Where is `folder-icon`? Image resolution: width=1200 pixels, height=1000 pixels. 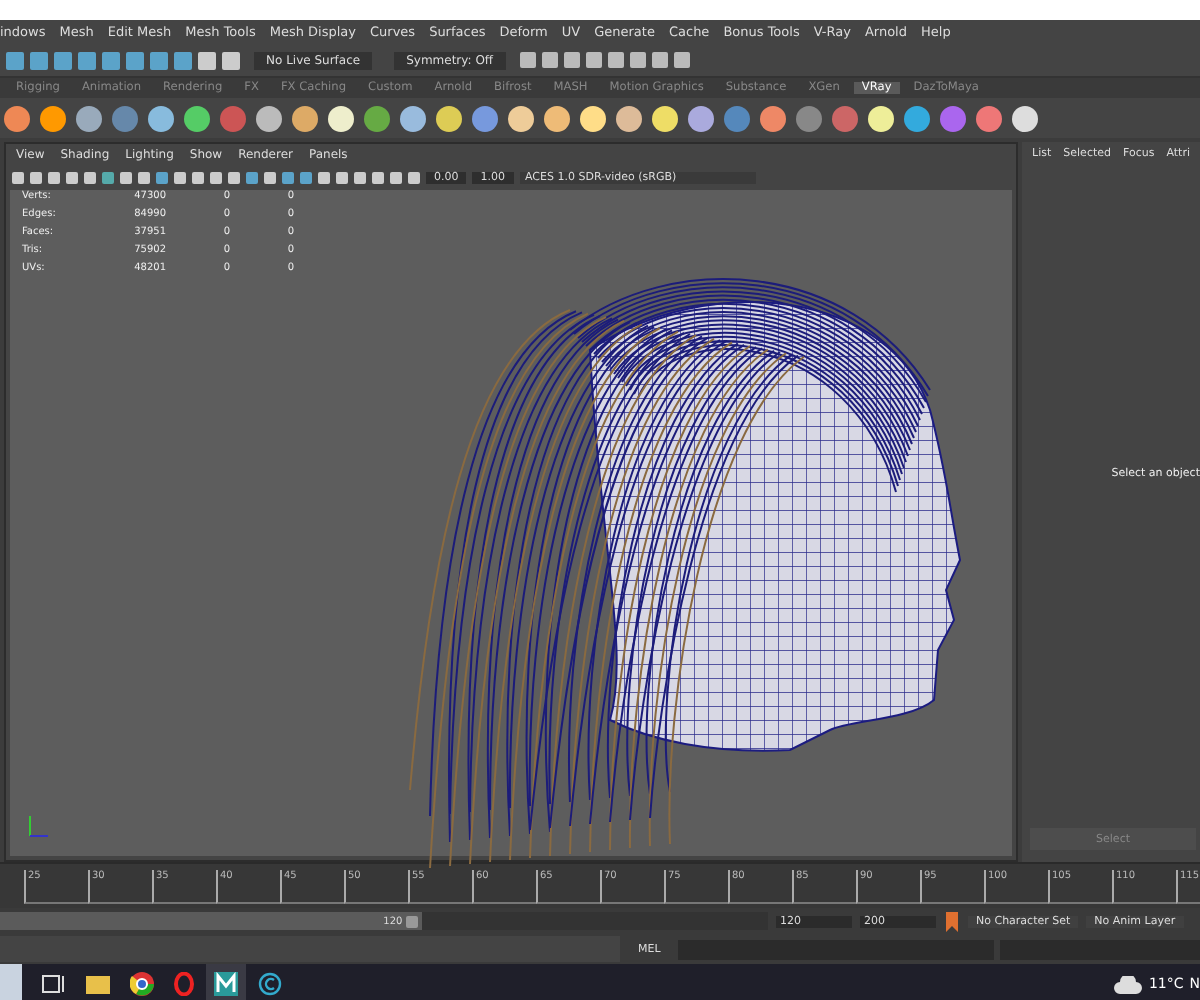
folder-icon is located at coordinates (98, 984).